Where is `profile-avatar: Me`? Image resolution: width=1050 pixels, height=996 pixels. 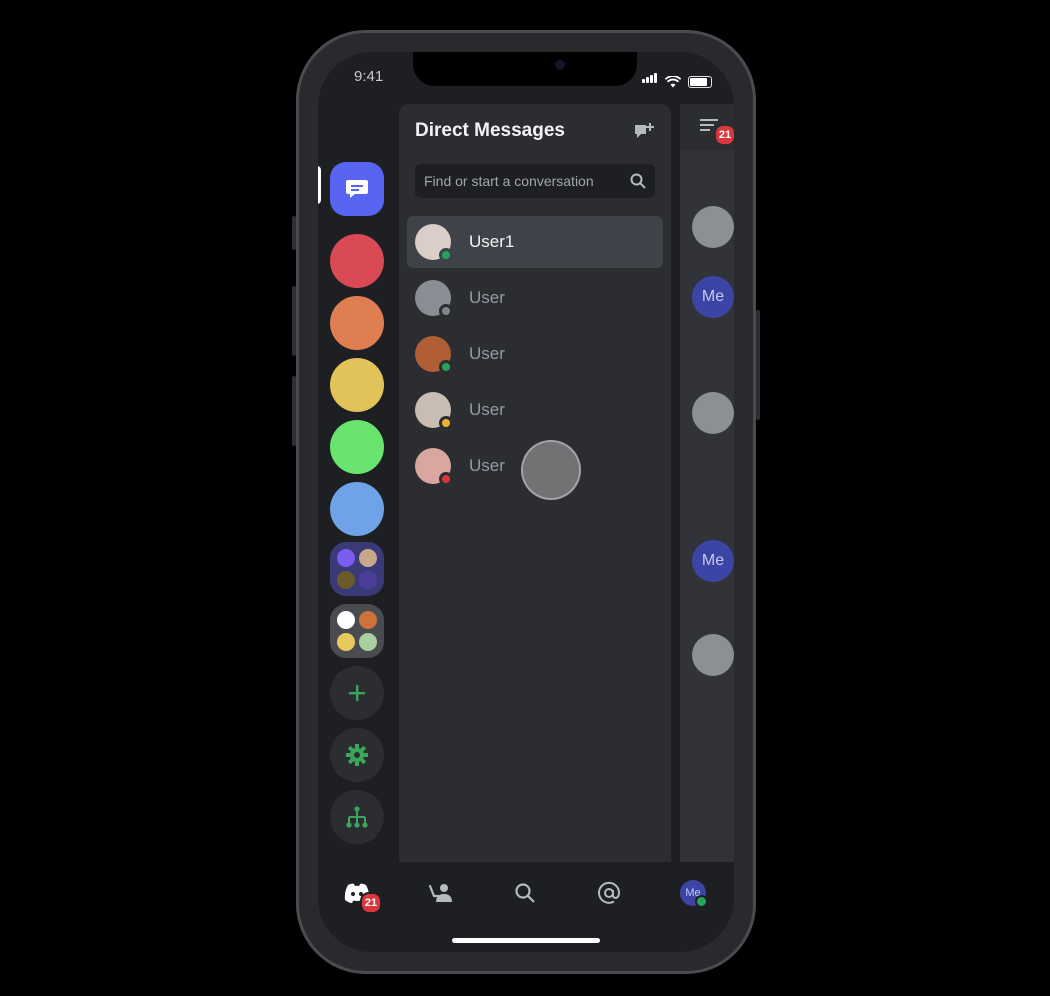 profile-avatar: Me is located at coordinates (694, 894).